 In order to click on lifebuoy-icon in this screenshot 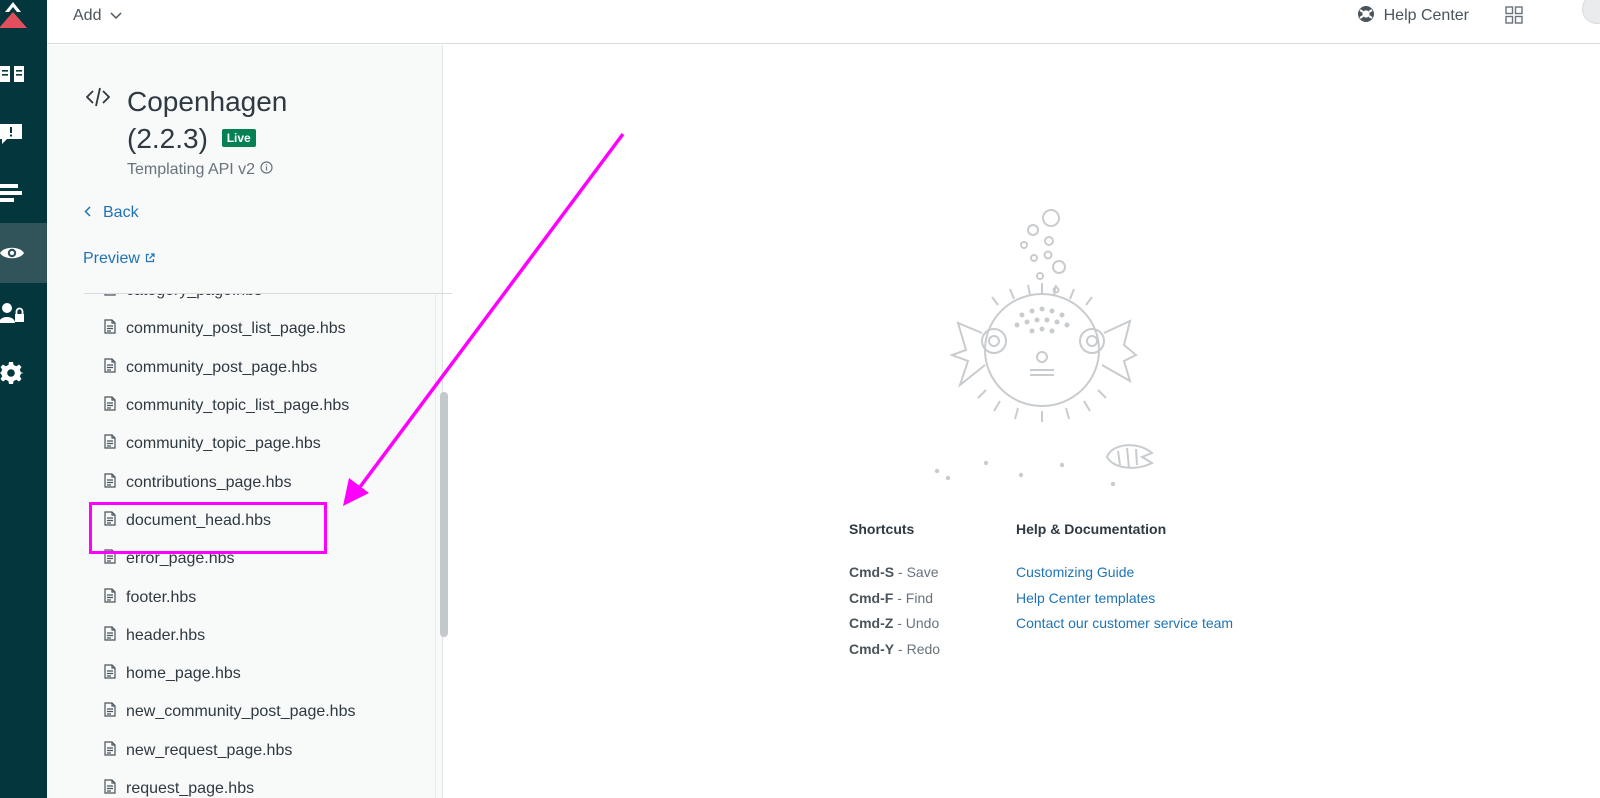, I will do `click(1366, 16)`.